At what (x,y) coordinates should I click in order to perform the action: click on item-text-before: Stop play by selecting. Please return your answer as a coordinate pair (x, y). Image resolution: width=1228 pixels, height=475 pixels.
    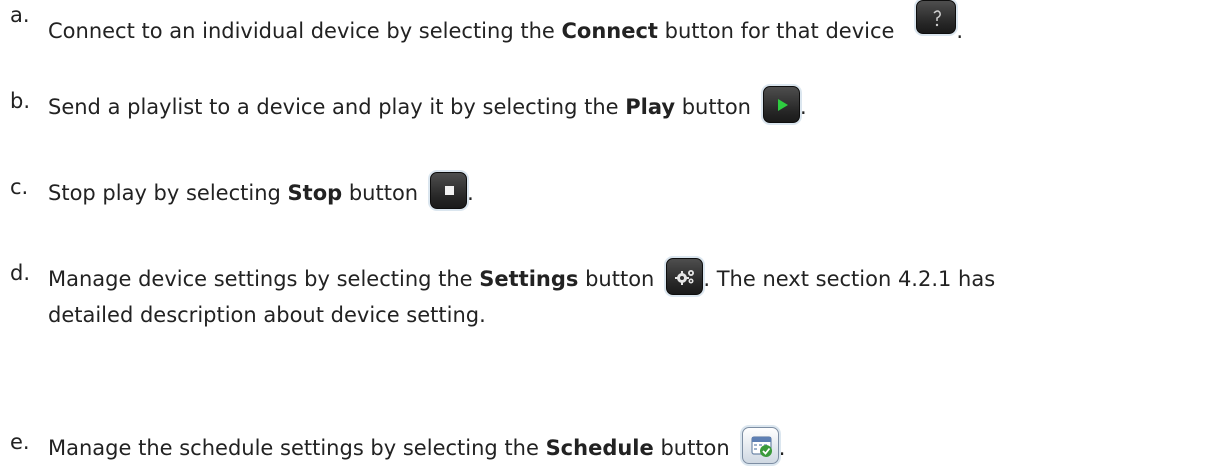
    Looking at the image, I should click on (168, 193).